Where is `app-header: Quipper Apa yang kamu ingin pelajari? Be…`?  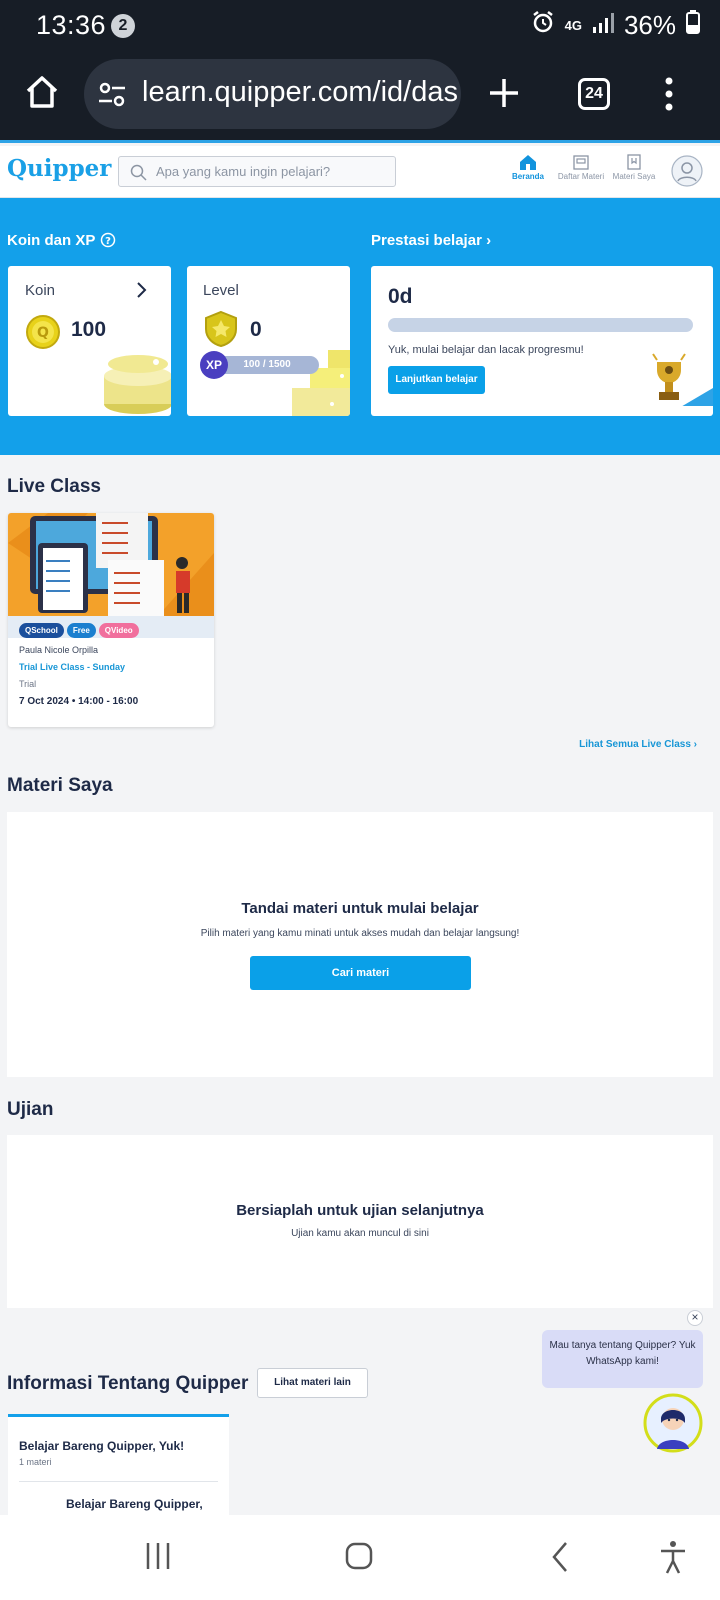 app-header: Quipper Apa yang kamu ingin pelajari? Be… is located at coordinates (360, 172).